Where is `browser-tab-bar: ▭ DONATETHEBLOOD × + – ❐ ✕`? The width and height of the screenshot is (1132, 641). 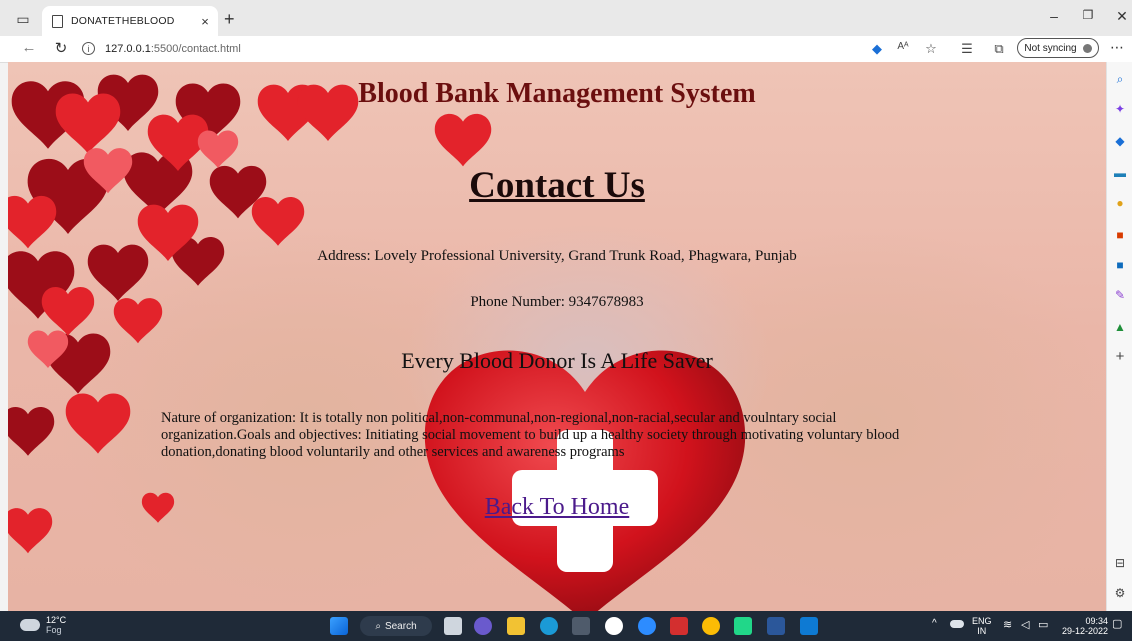 browser-tab-bar: ▭ DONATETHEBLOOD × + – ❐ ✕ is located at coordinates (566, 18).